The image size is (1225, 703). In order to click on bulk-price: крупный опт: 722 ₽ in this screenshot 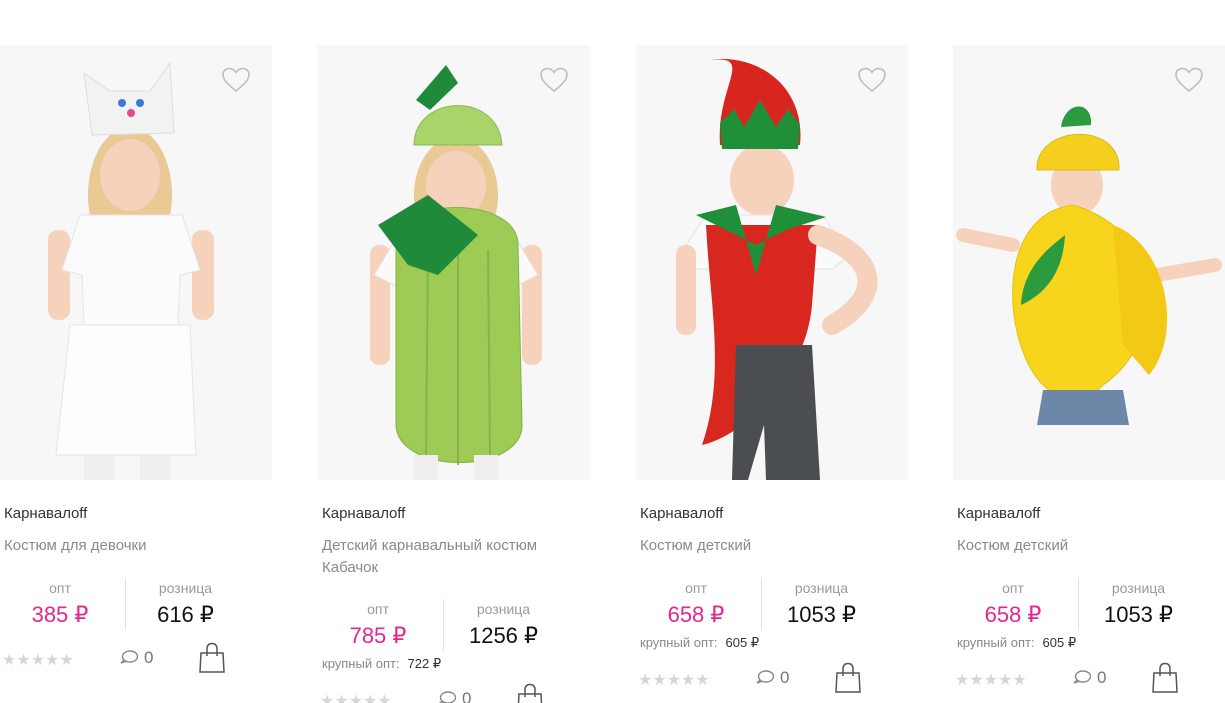, I will do `click(381, 664)`.